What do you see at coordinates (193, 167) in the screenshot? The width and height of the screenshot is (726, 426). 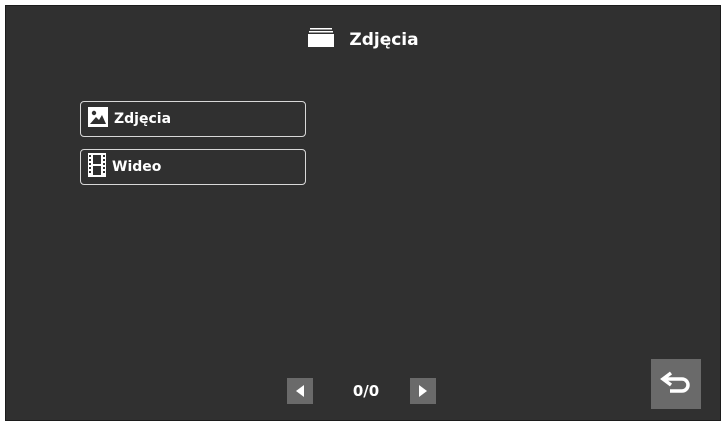 I see `menu-item-video: Wideo` at bounding box center [193, 167].